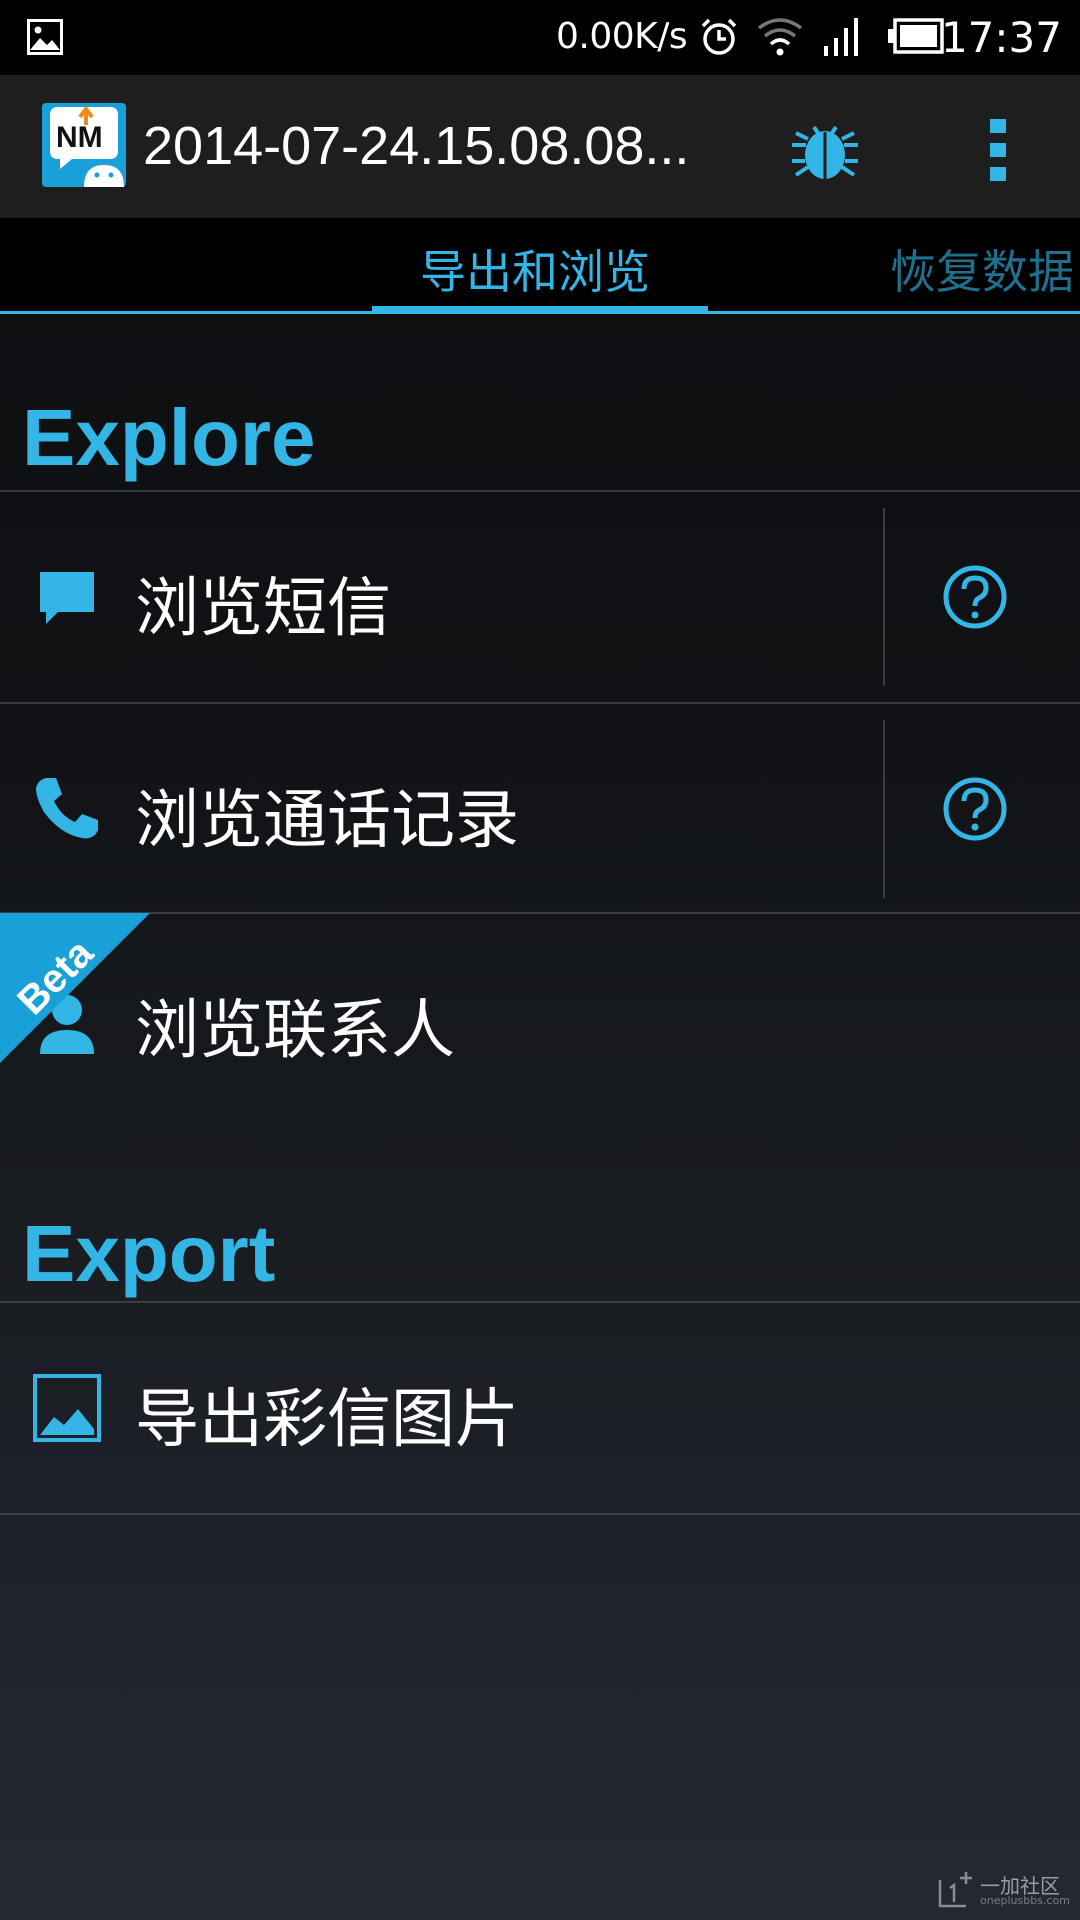 The image size is (1080, 1920). I want to click on list-item-browse-contacts: 浏览联系人, so click(540, 1019).